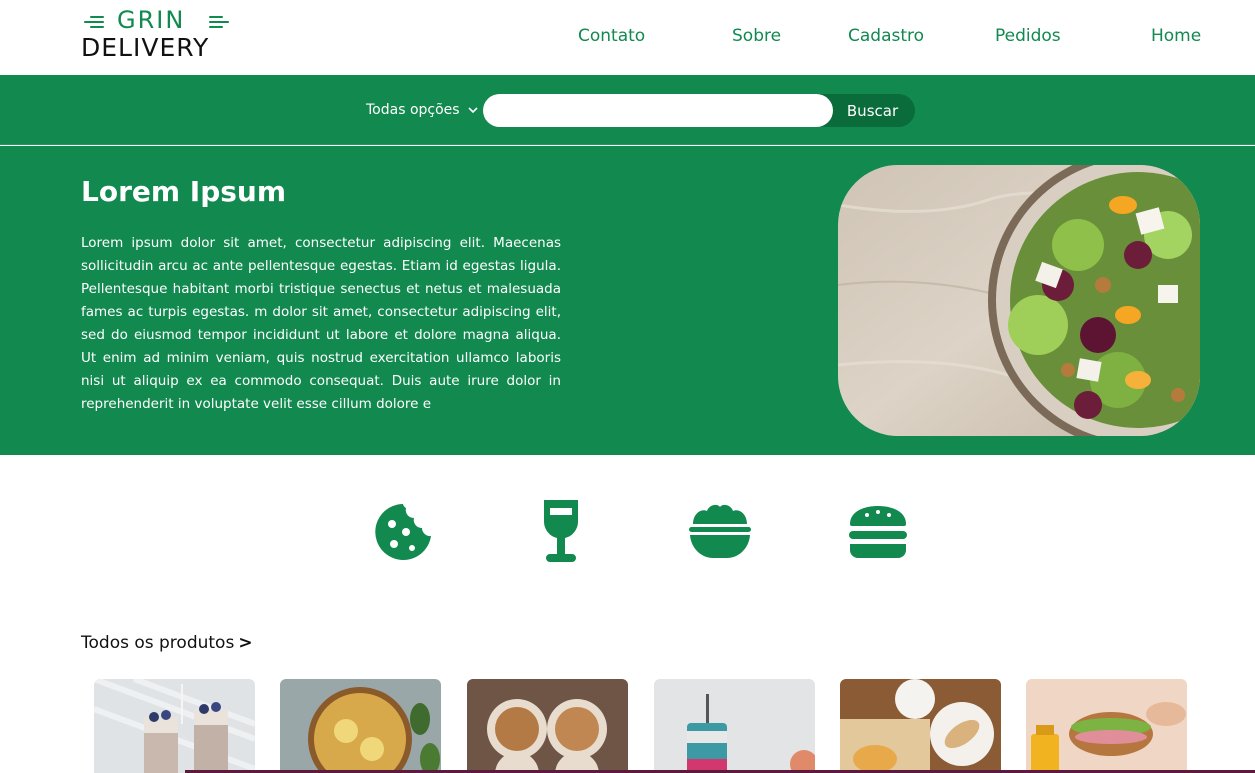  Describe the element at coordinates (151, 20) in the screenshot. I see `logo-grin-text: GRIN` at that location.